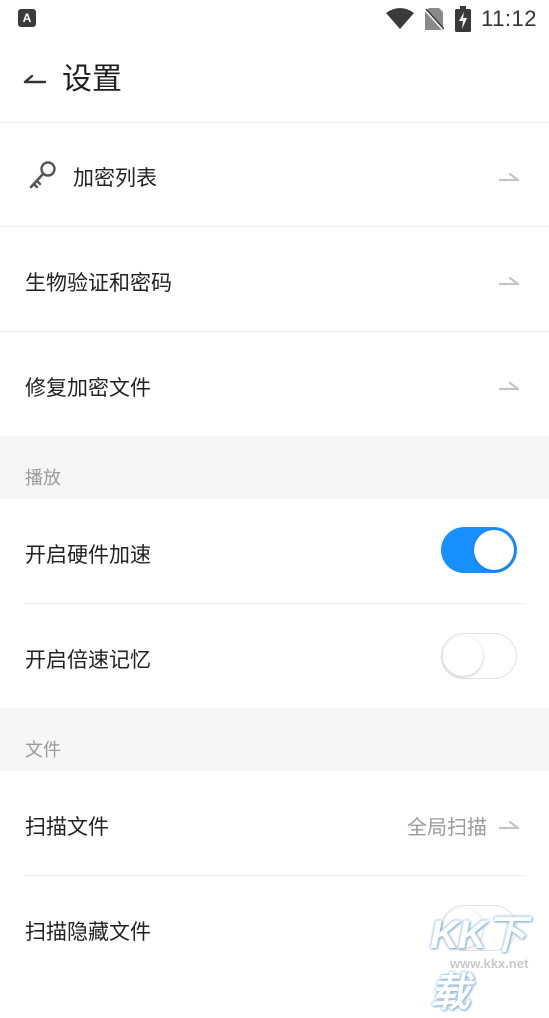  What do you see at coordinates (274, 19) in the screenshot?
I see `status-bar: A 11:12` at bounding box center [274, 19].